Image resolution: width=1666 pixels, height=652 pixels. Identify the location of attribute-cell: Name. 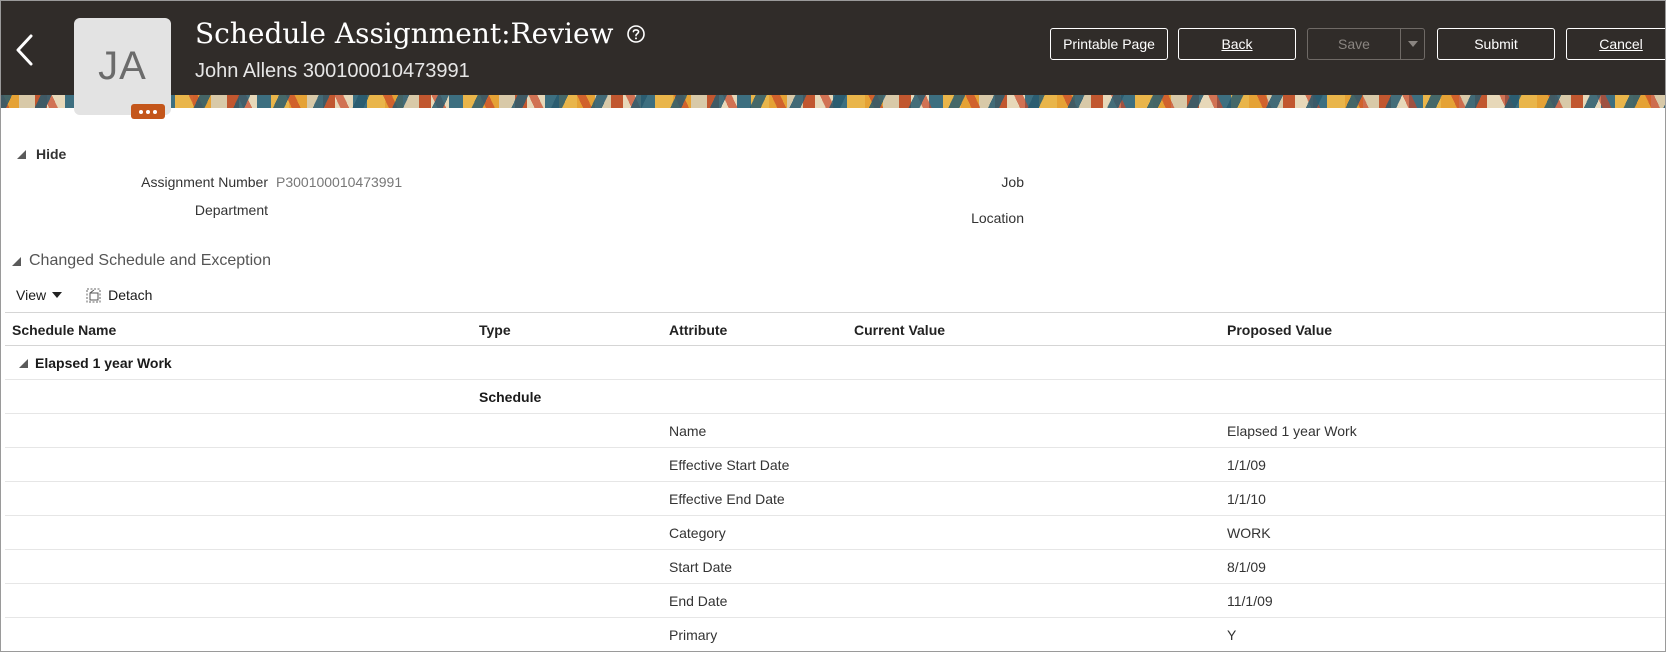
(688, 431).